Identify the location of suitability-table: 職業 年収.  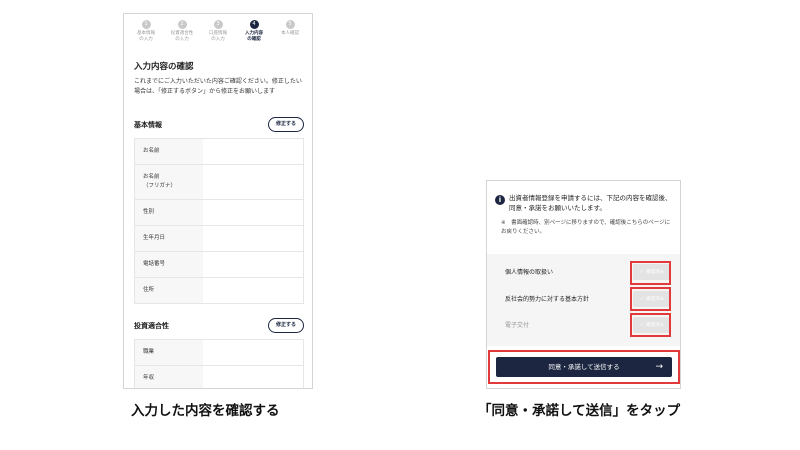
(219, 363).